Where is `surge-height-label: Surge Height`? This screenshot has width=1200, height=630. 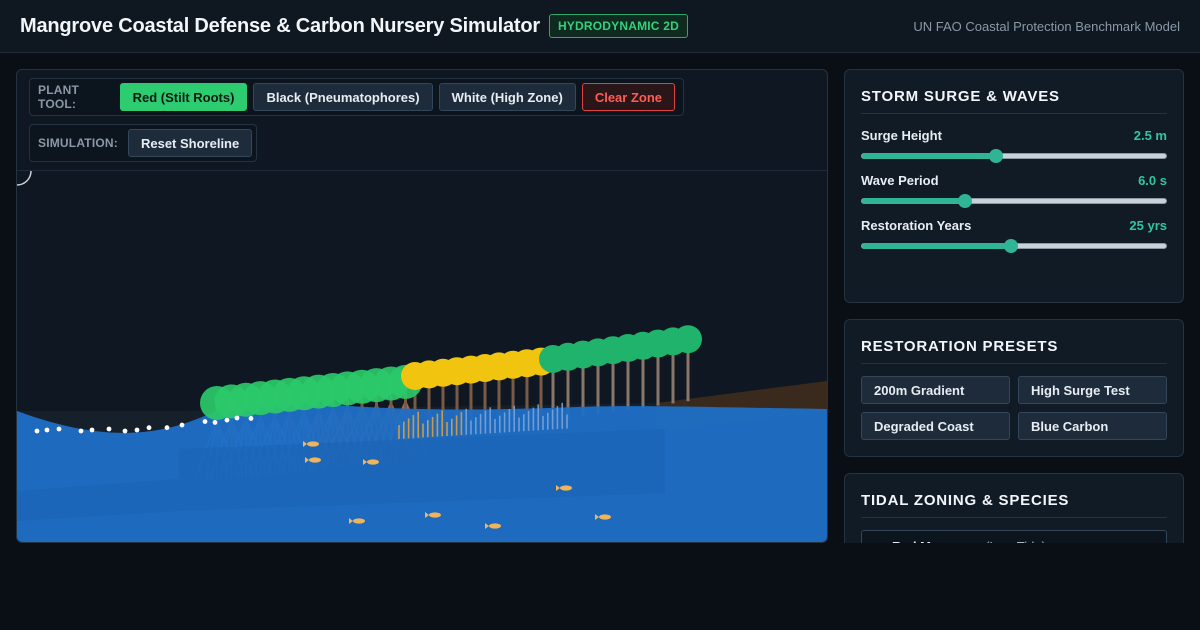 surge-height-label: Surge Height is located at coordinates (901, 135).